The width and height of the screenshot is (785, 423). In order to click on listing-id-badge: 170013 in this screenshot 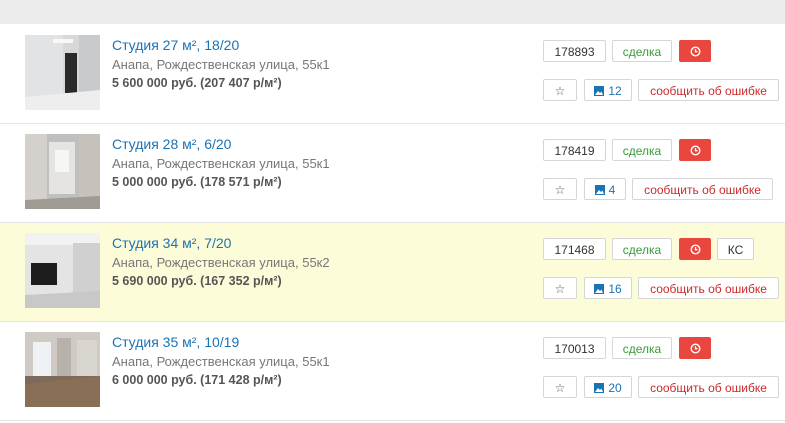, I will do `click(574, 348)`.